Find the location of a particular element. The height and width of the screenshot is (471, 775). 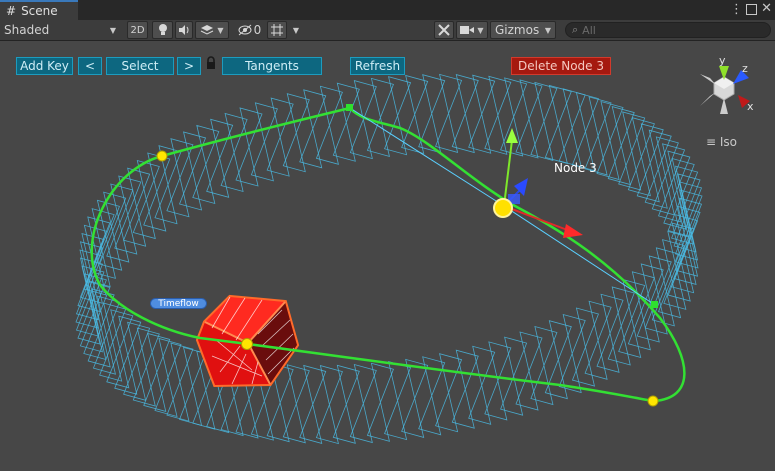

mode-2d-toggle: 2D is located at coordinates (137, 30).